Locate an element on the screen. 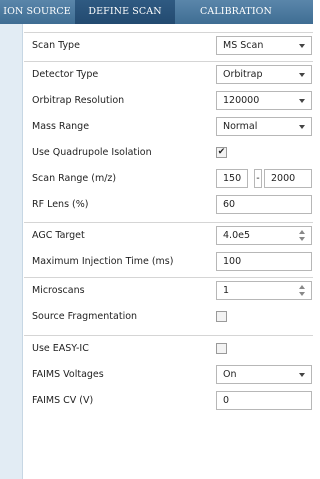 The width and height of the screenshot is (320, 479). orbitrap-resolution-label: Orbitrap Resolution is located at coordinates (78, 100).